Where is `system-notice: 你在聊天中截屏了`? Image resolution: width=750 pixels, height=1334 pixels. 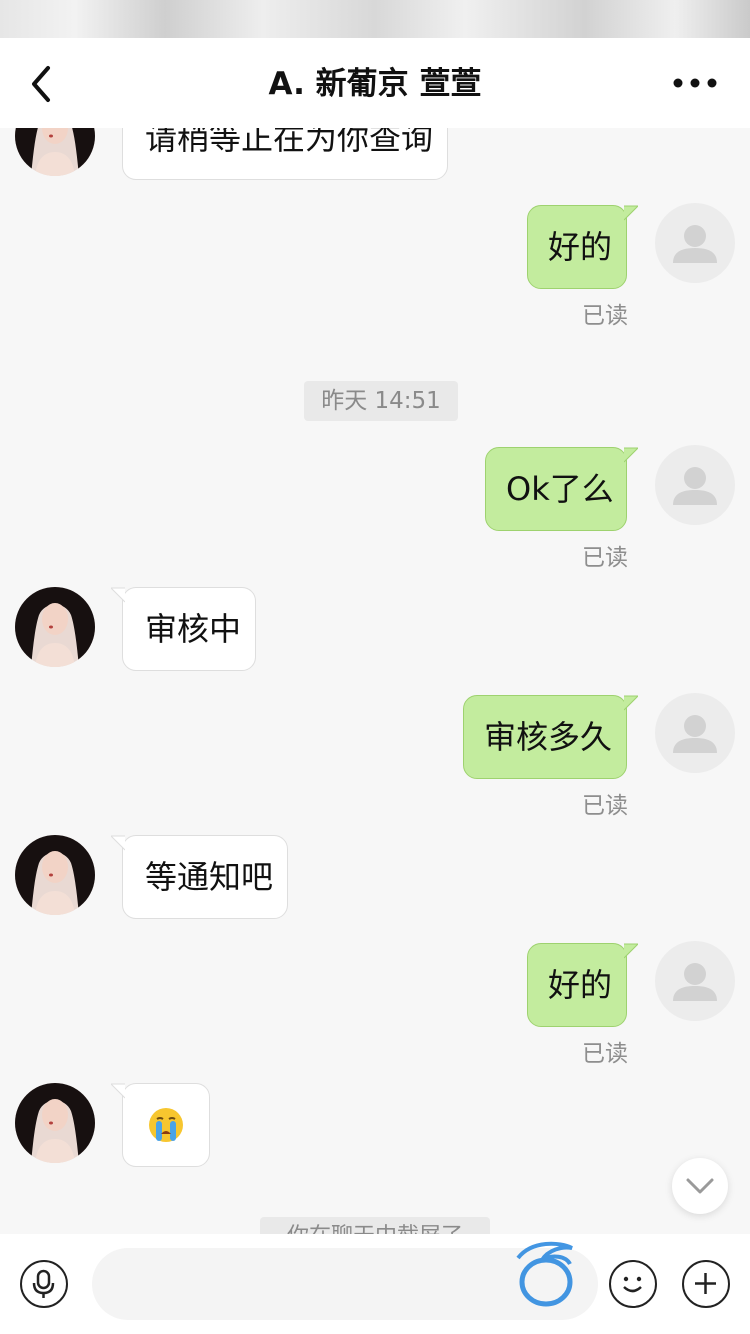
system-notice: 你在聊天中截屏了 is located at coordinates (375, 1225).